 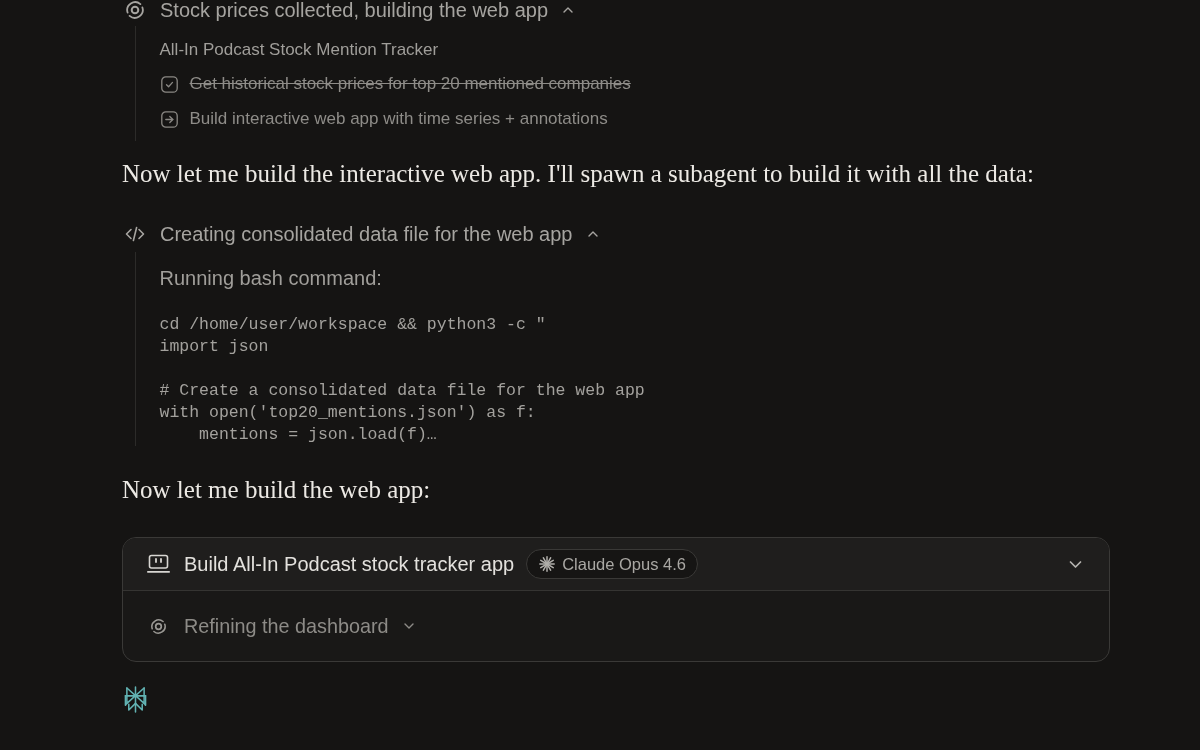 What do you see at coordinates (349, 10) in the screenshot?
I see `step-toggle: Stock prices collected, building the web app` at bounding box center [349, 10].